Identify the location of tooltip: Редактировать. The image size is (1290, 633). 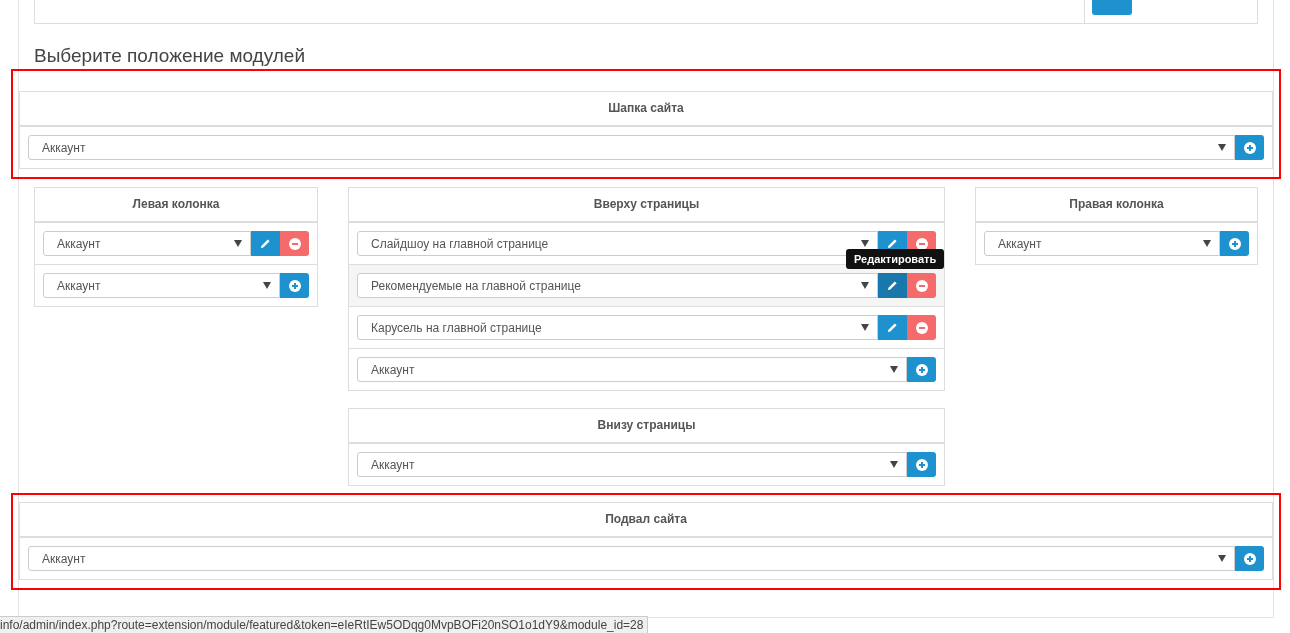
(895, 259).